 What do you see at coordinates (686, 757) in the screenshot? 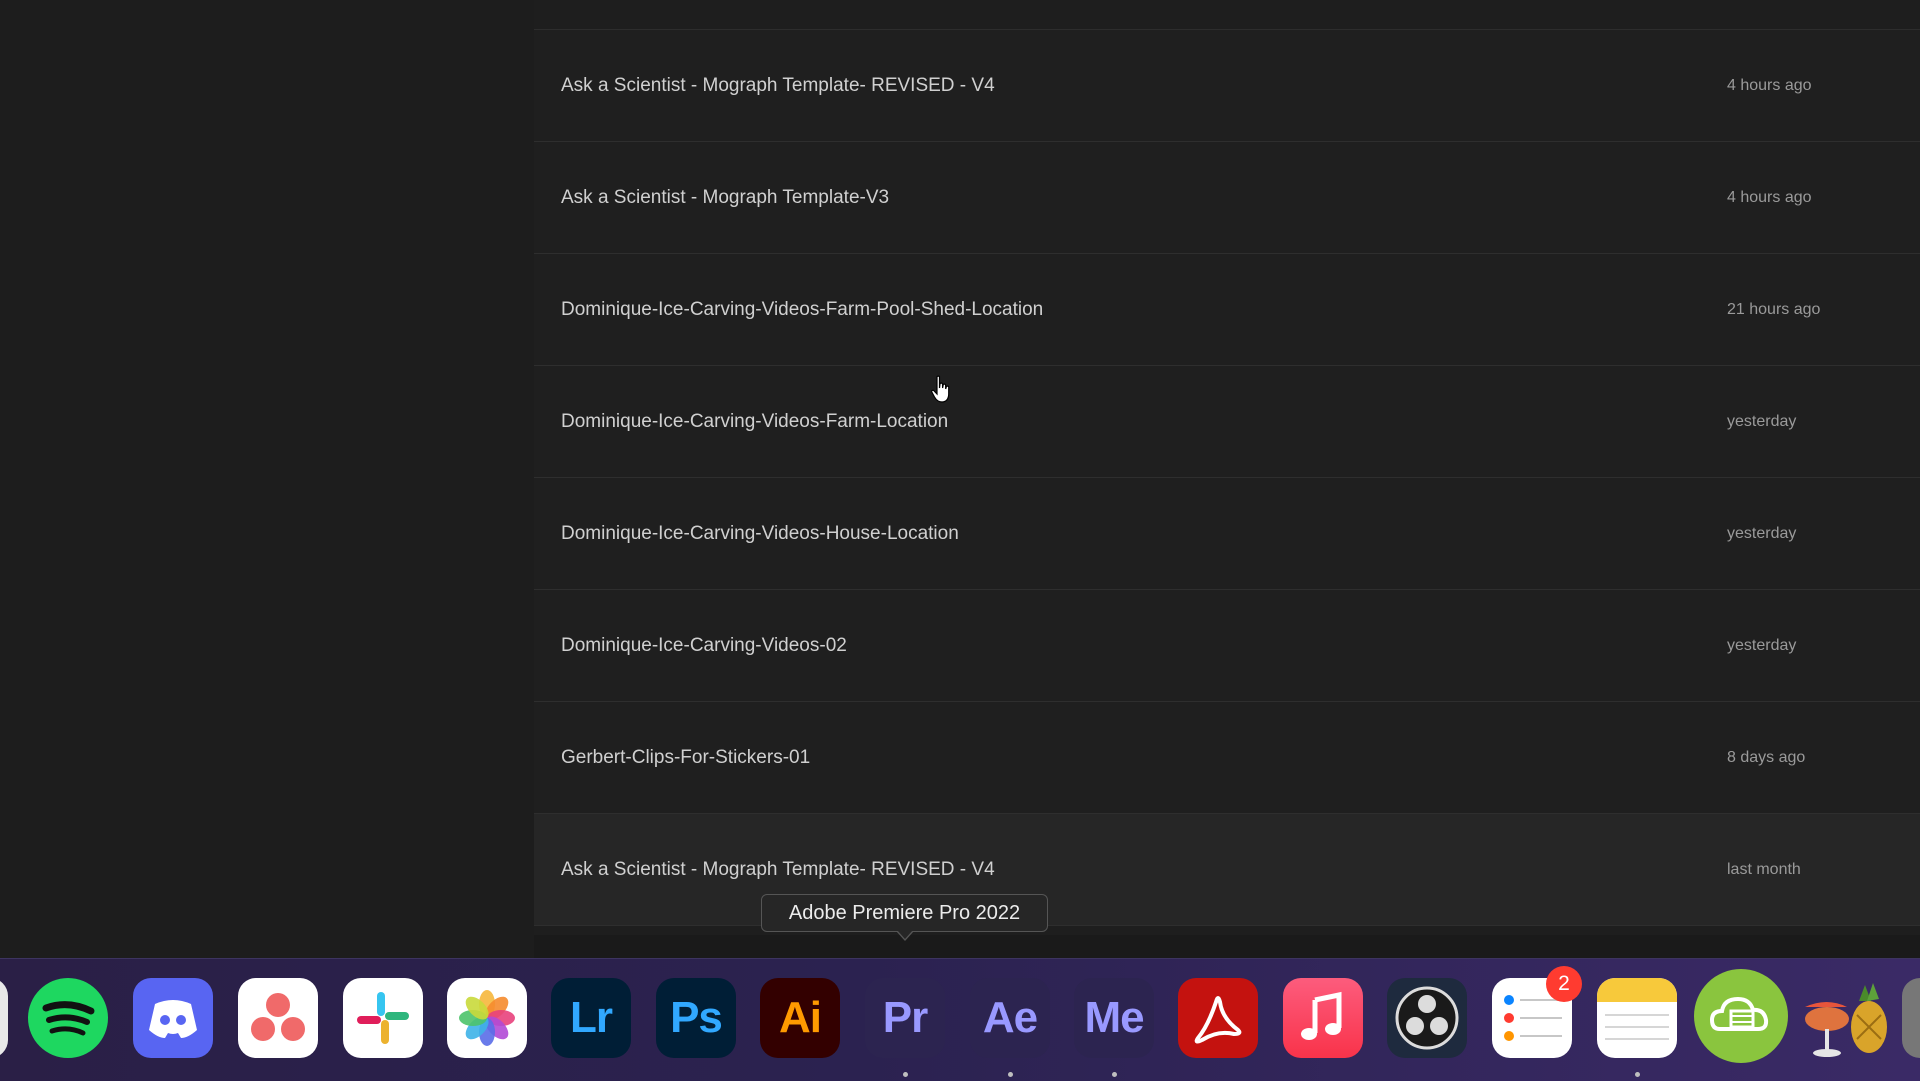
I see `project-name: Gerbert-Clips-For-Stickers-01` at bounding box center [686, 757].